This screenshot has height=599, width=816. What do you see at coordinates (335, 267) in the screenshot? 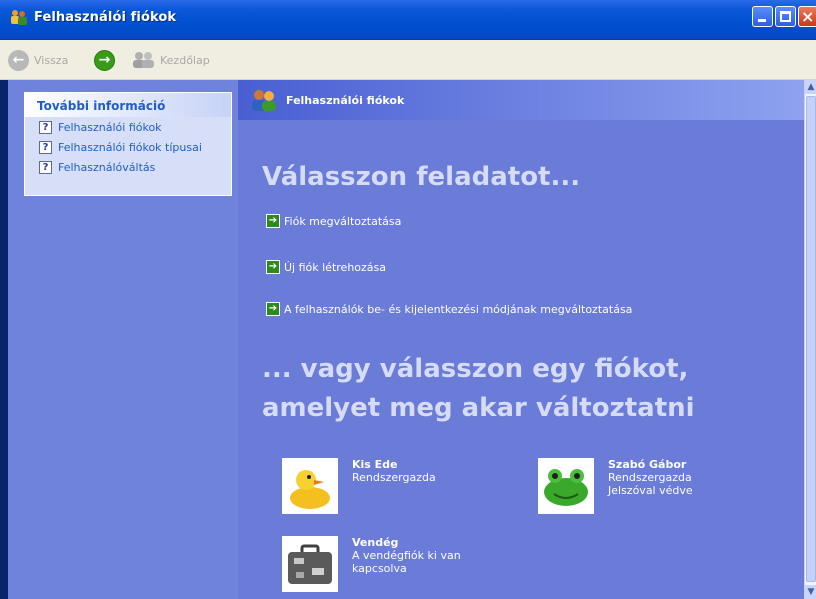
I see `task-label: Új fiók létrehozása` at bounding box center [335, 267].